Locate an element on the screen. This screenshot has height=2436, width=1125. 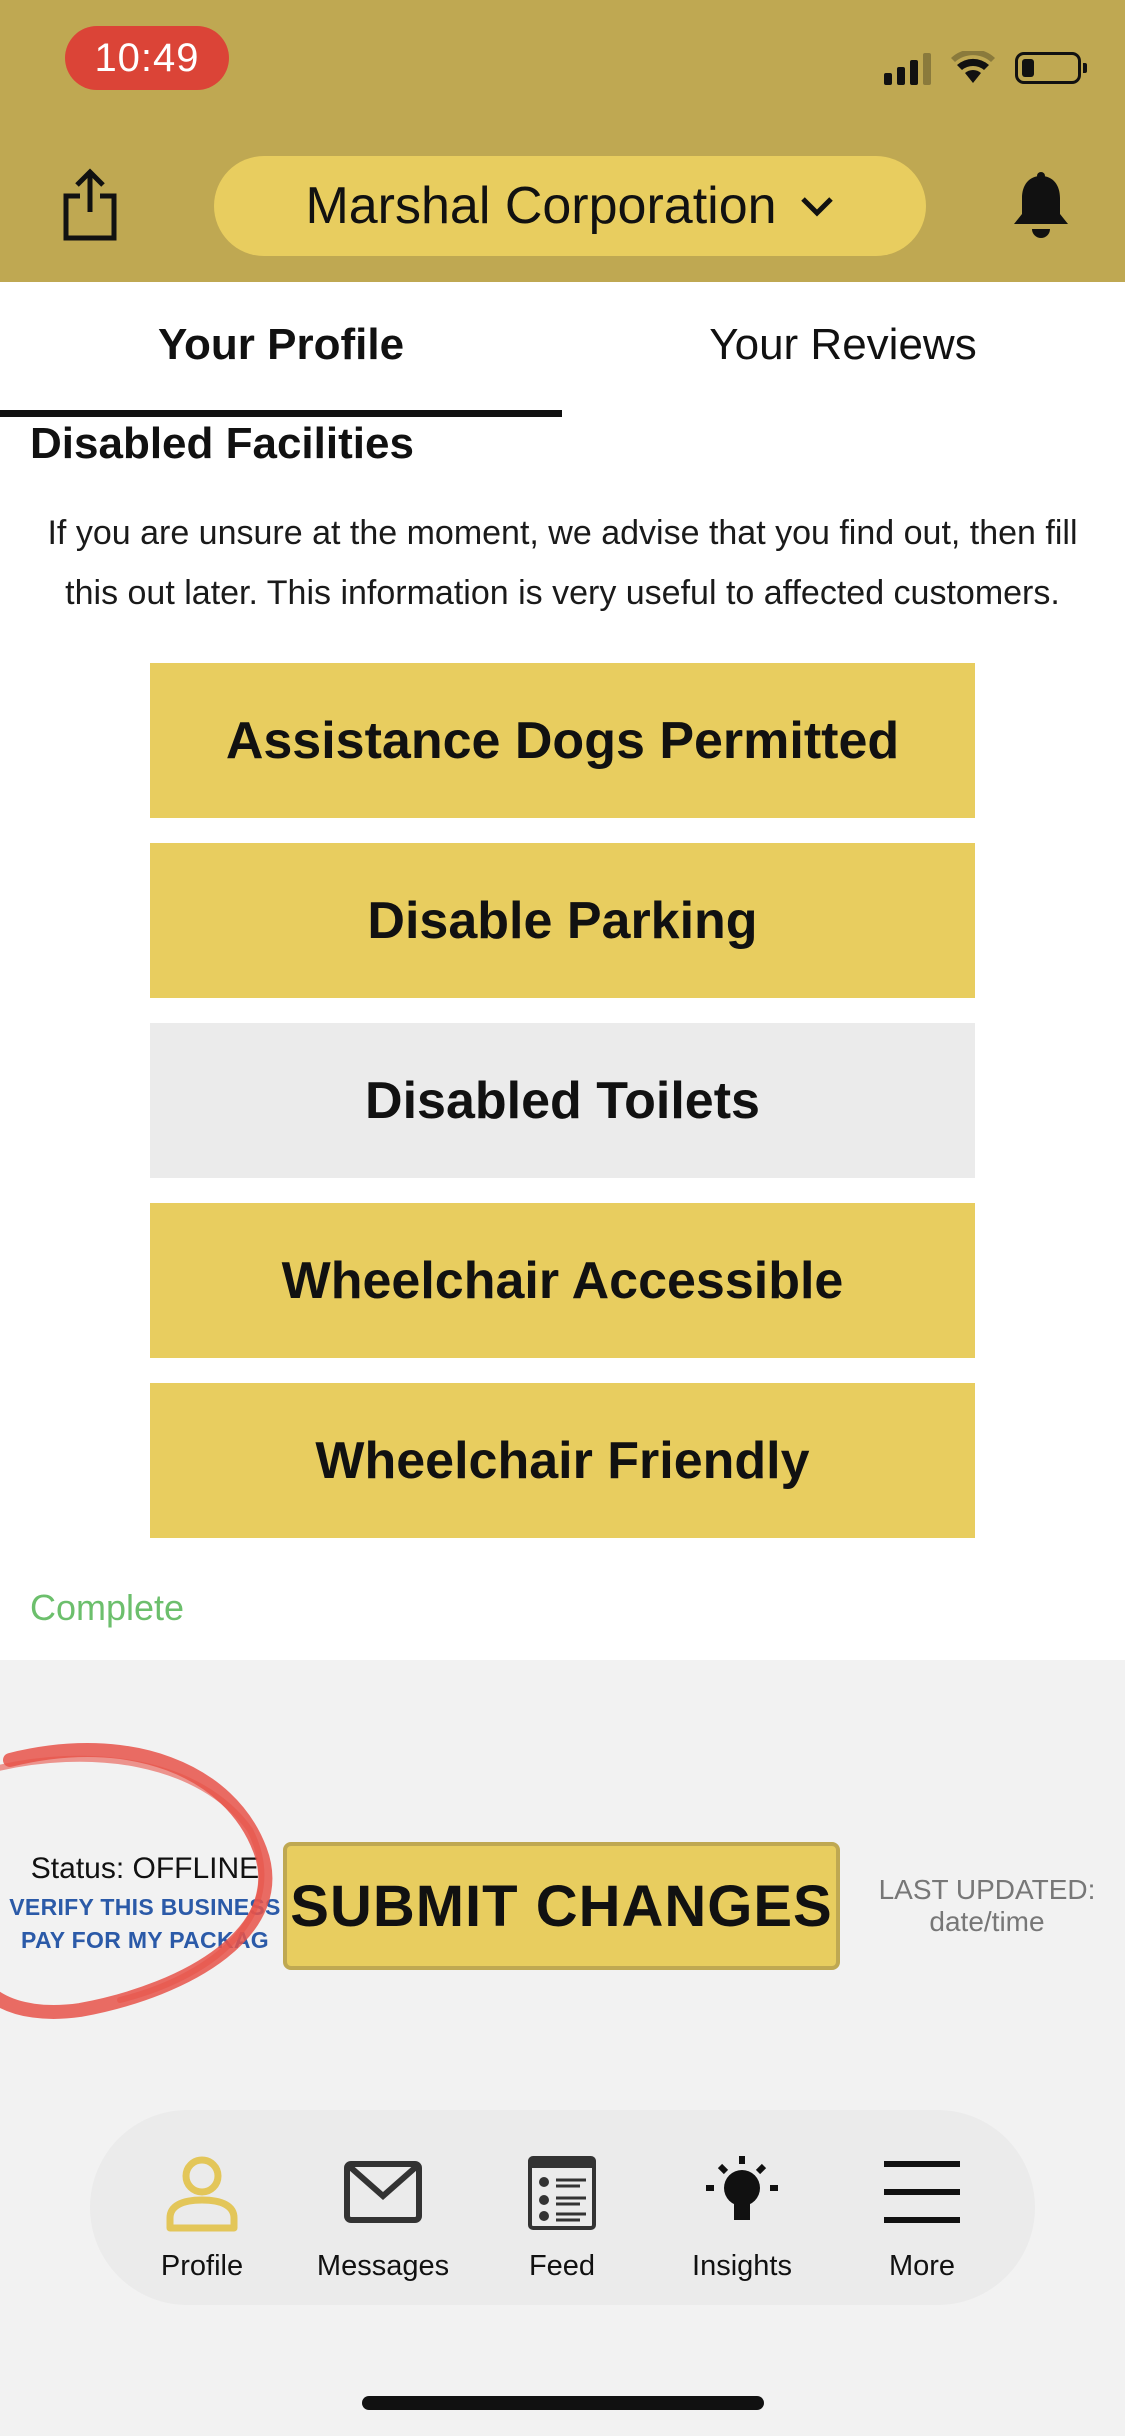
chevron-down-icon is located at coordinates (816, 207).